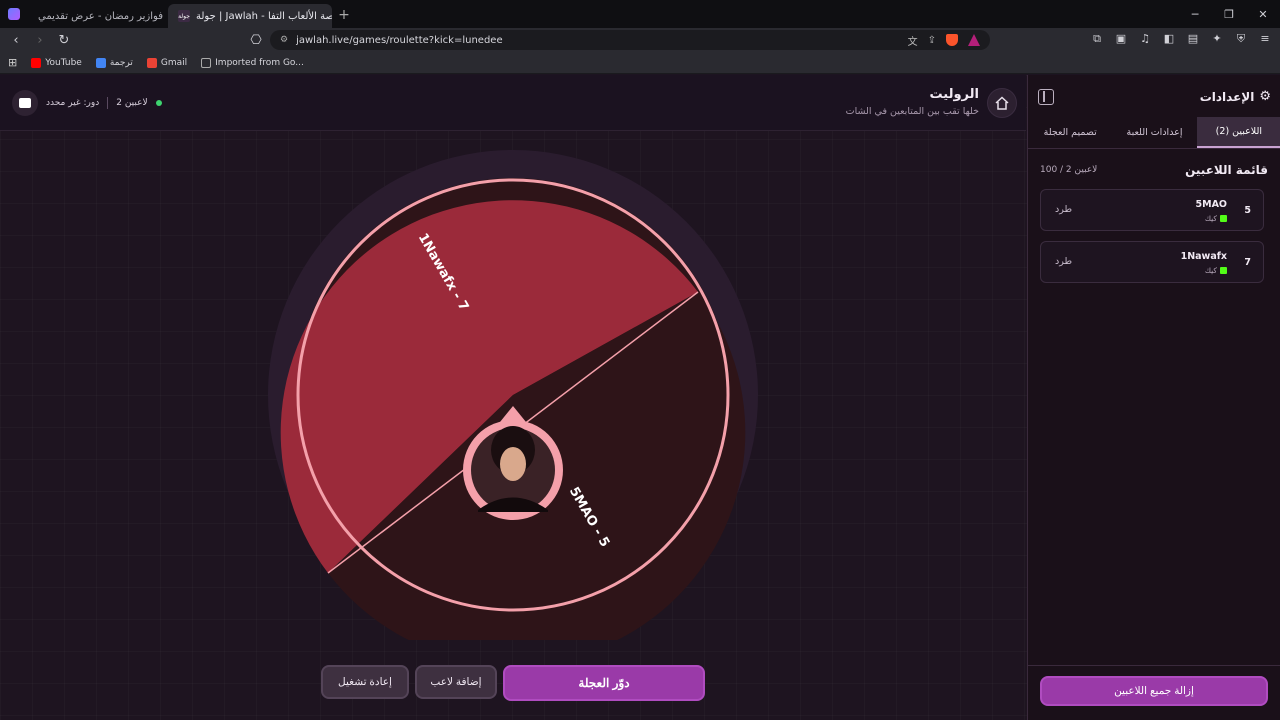  Describe the element at coordinates (1229, 14) in the screenshot. I see `restore-icon: ❐` at that location.